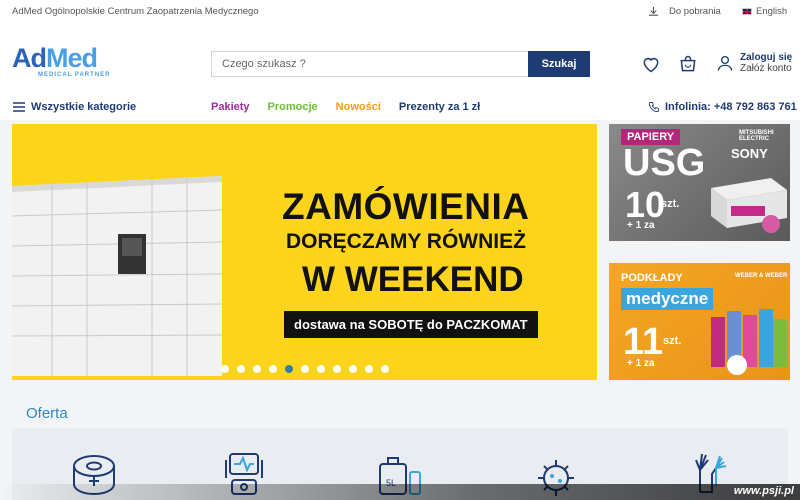  Describe the element at coordinates (654, 107) in the screenshot. I see `phone-icon` at that location.